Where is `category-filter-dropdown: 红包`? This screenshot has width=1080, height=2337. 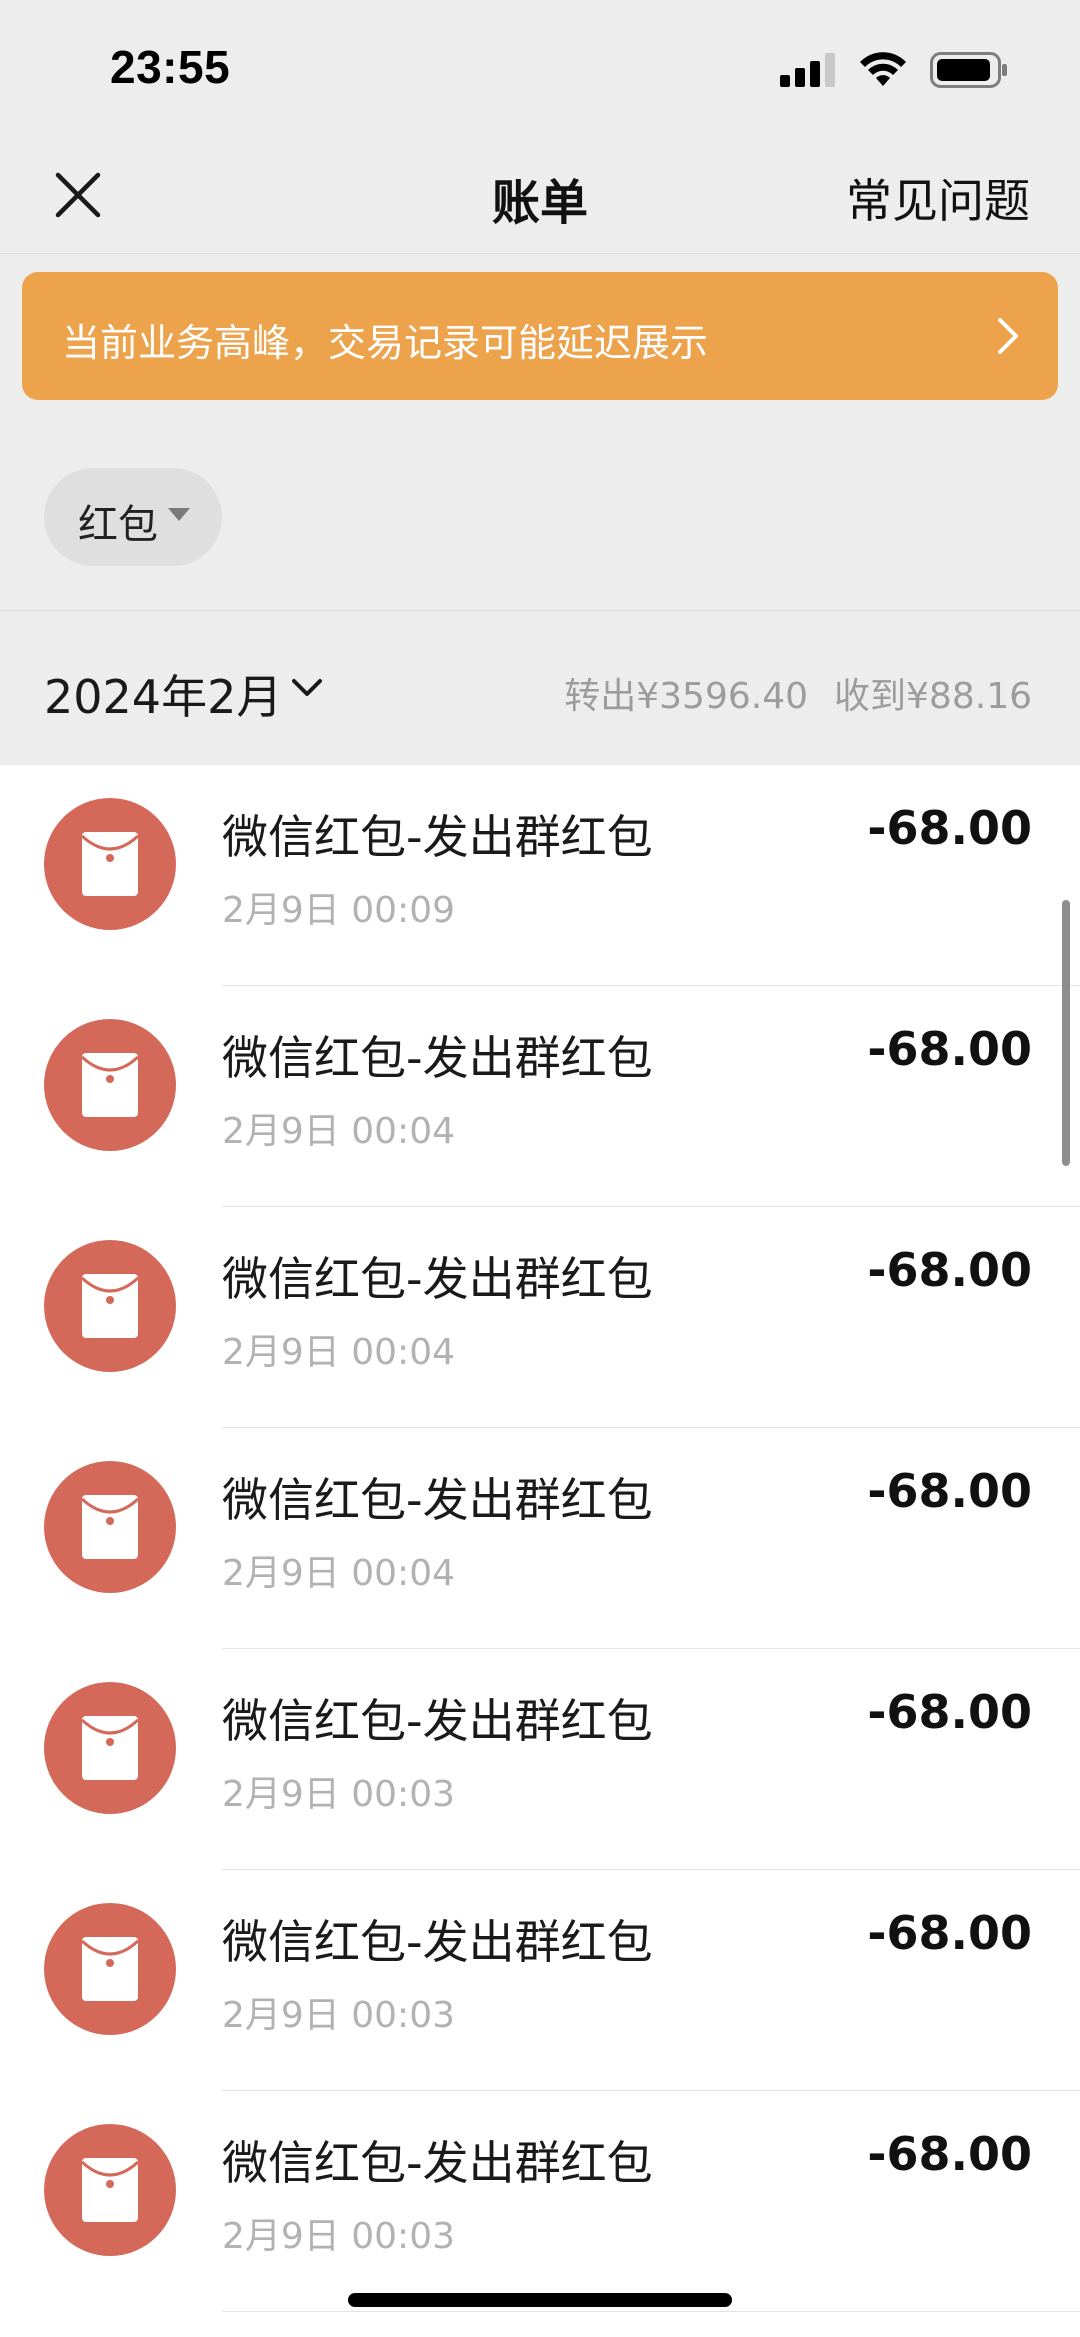 category-filter-dropdown: 红包 is located at coordinates (133, 517).